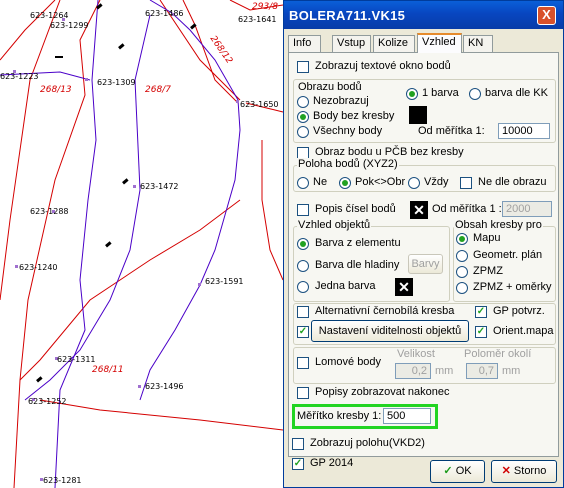 This screenshot has width=564, height=488. Describe the element at coordinates (423, 15) in the screenshot. I see `title-bar: BOLERA711.VK15 X` at that location.